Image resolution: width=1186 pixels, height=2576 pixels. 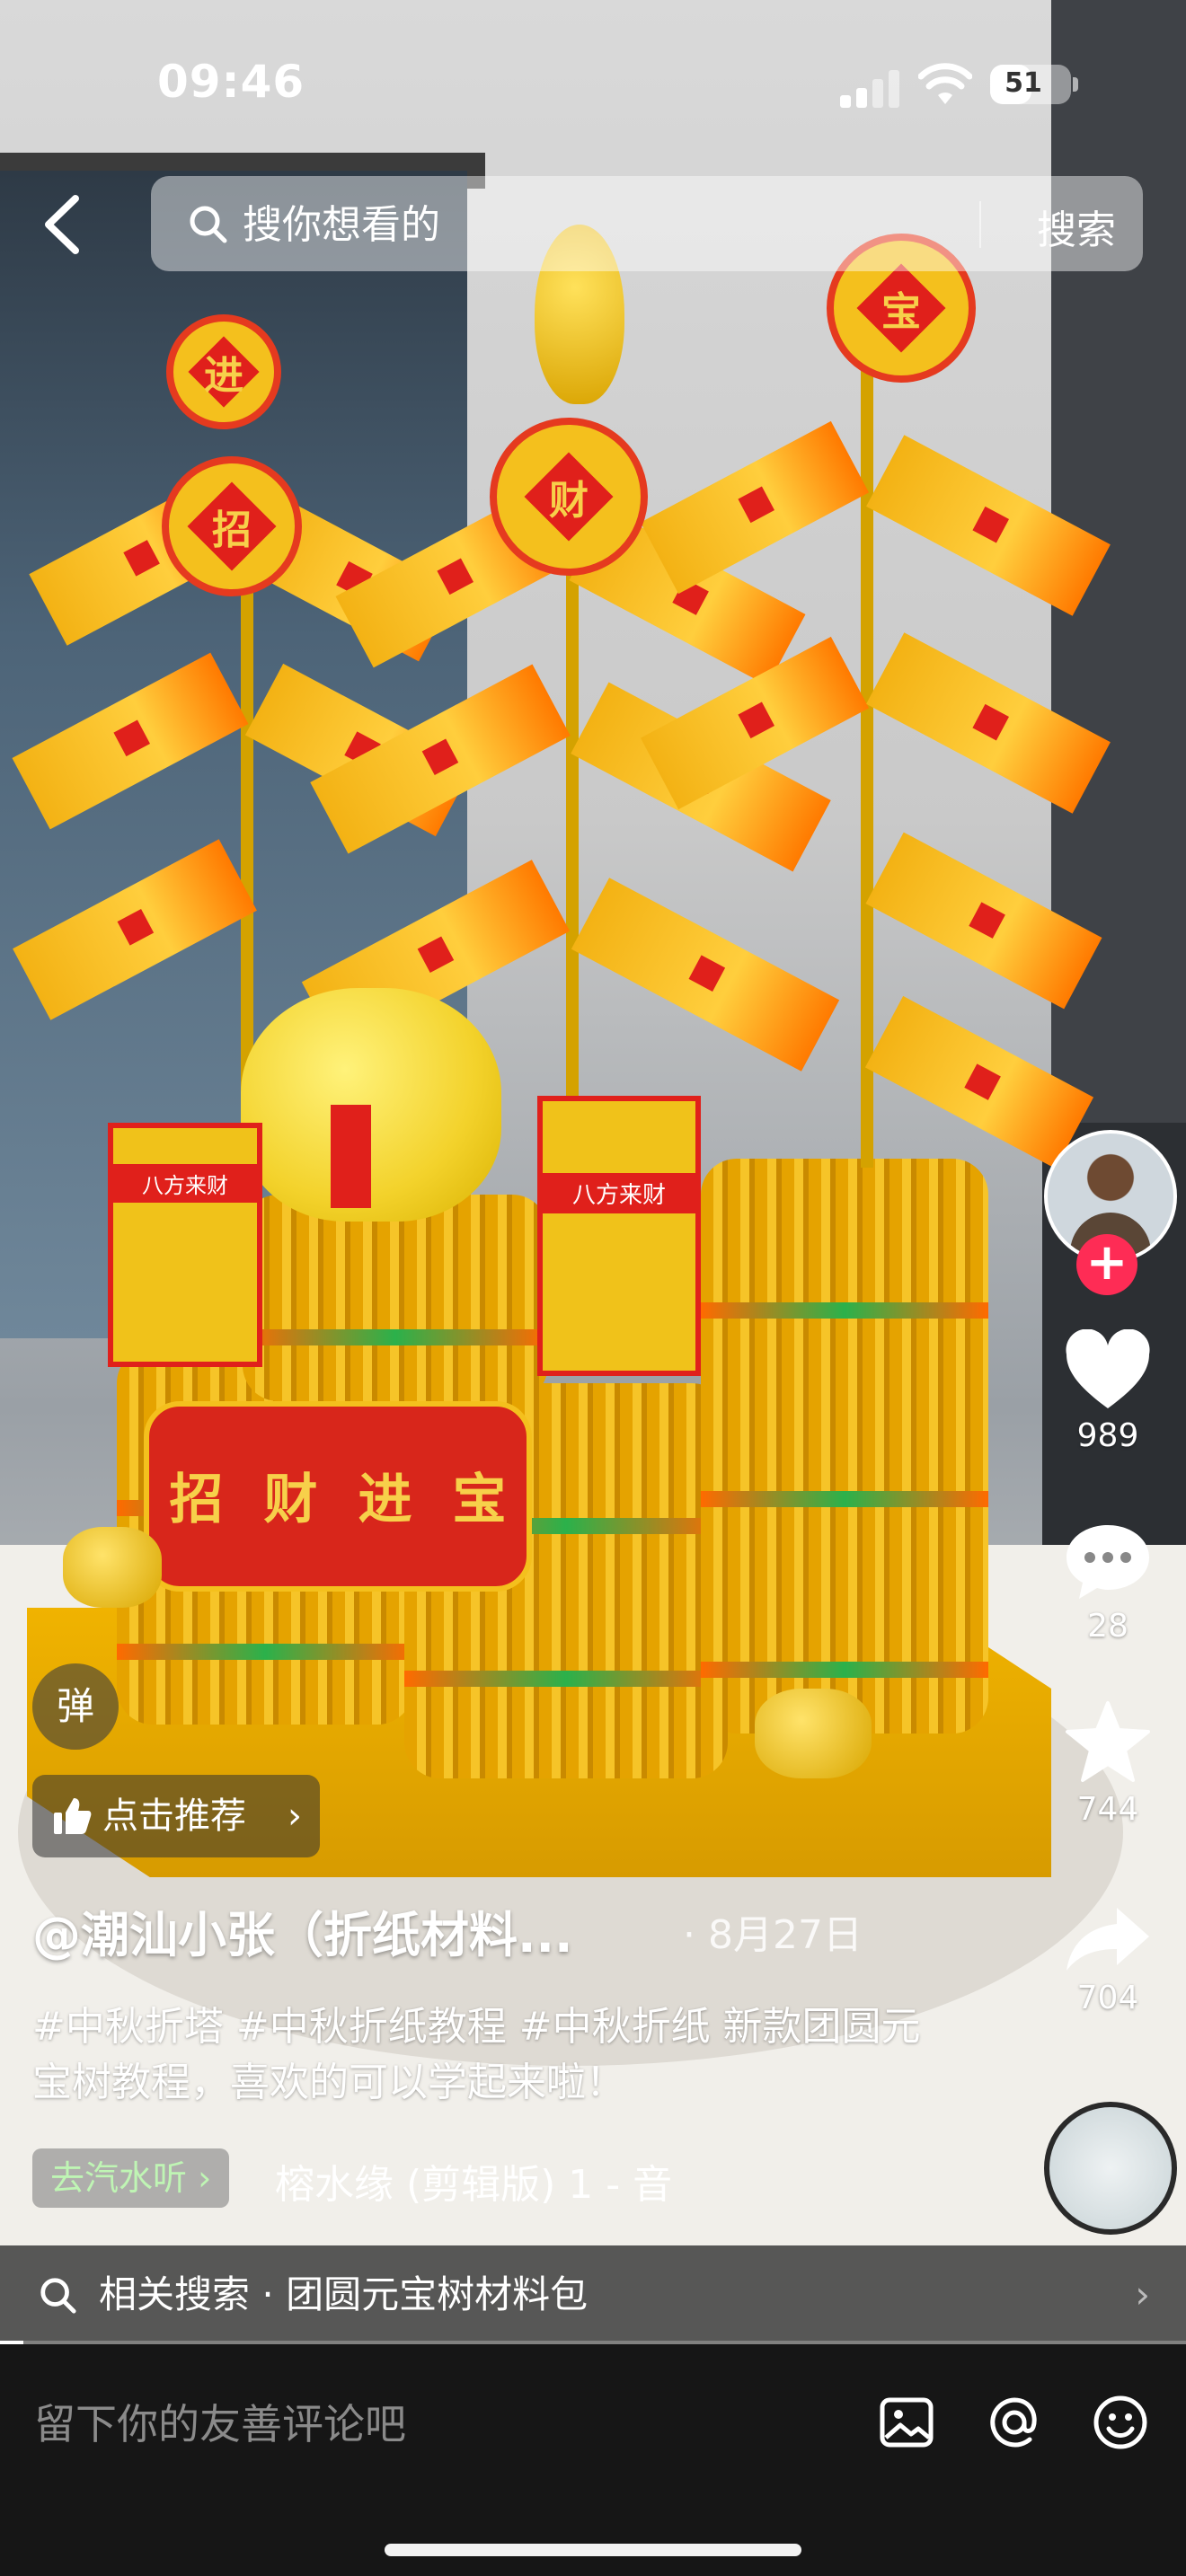 What do you see at coordinates (73, 1816) in the screenshot?
I see `thumb-up-icon` at bounding box center [73, 1816].